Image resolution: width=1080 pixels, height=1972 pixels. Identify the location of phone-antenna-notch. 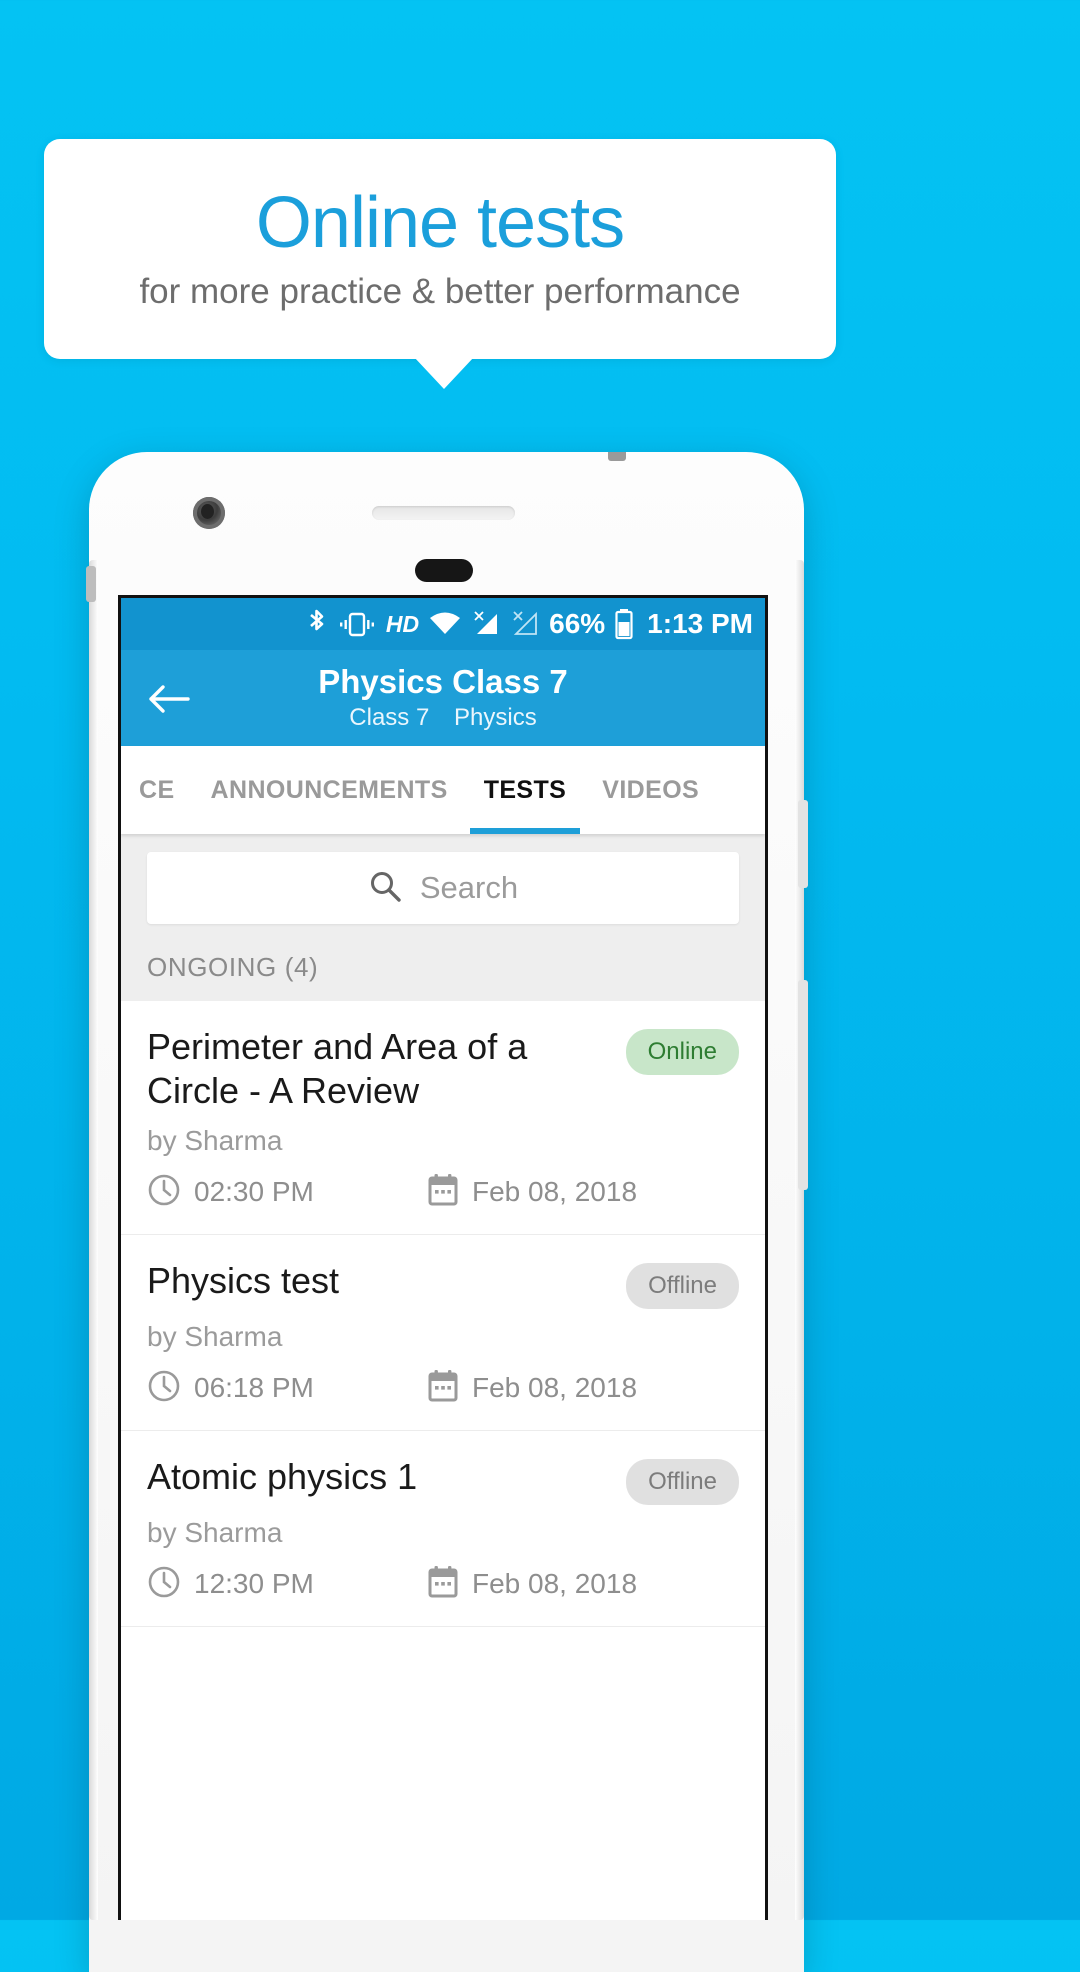
(617, 456).